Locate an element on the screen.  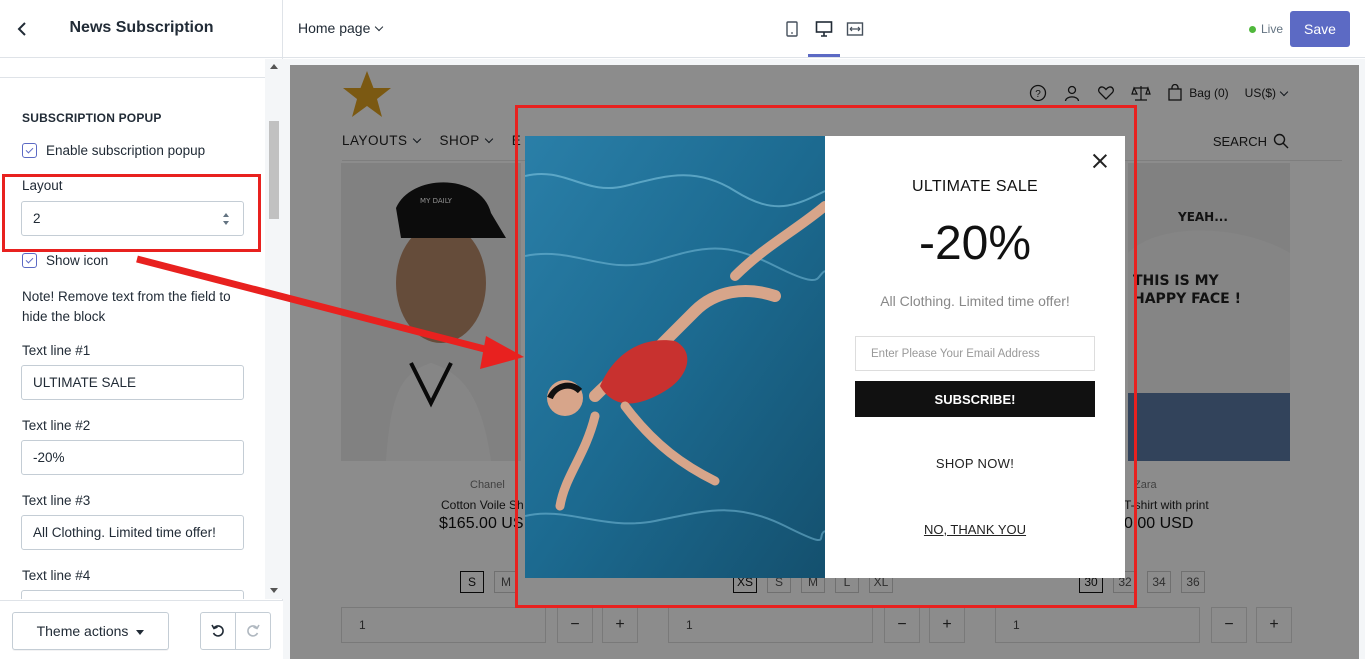
caret-down-icon is located at coordinates (140, 632).